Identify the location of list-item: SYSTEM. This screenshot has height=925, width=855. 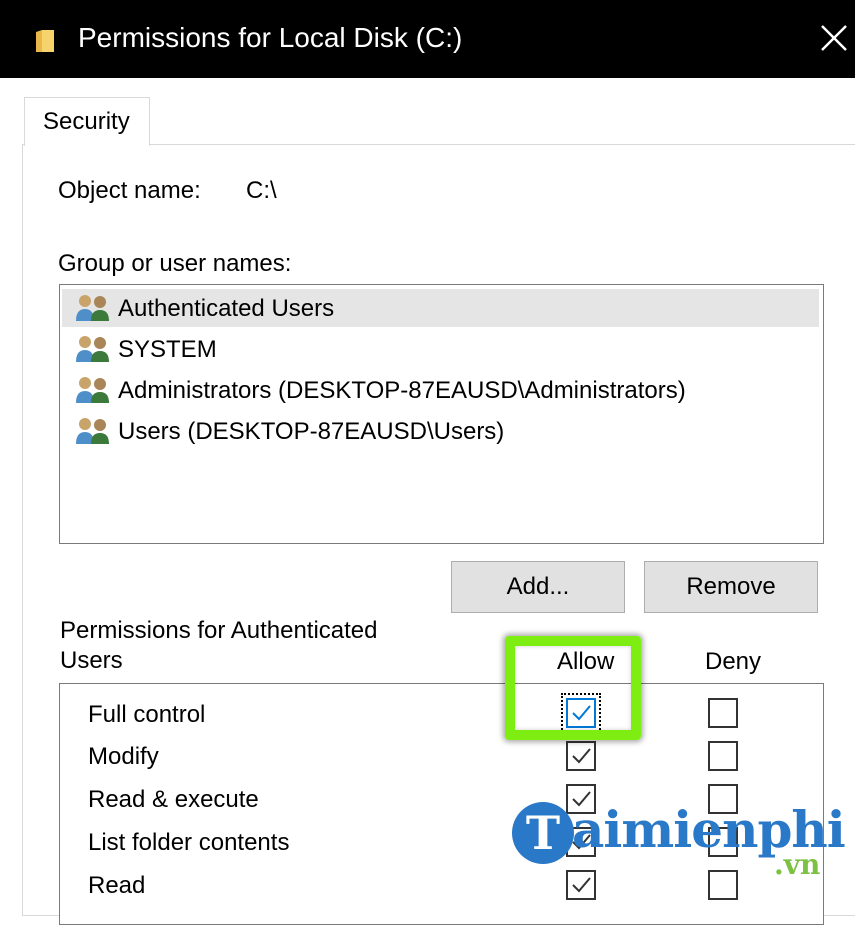
(440, 349).